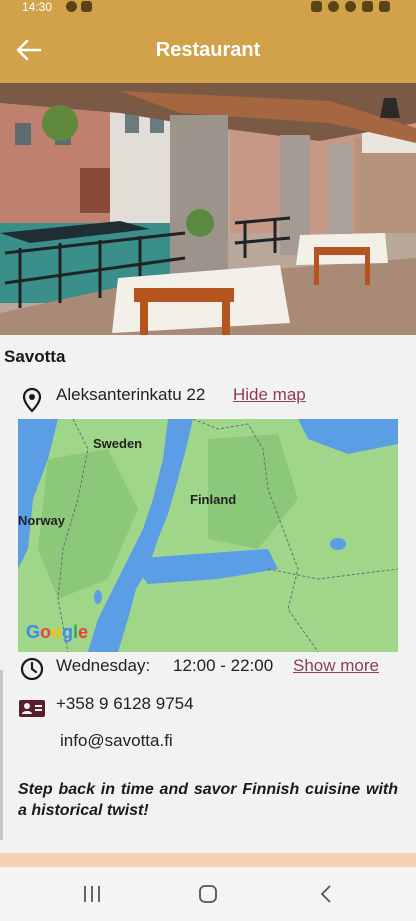  I want to click on home-icon, so click(208, 894).